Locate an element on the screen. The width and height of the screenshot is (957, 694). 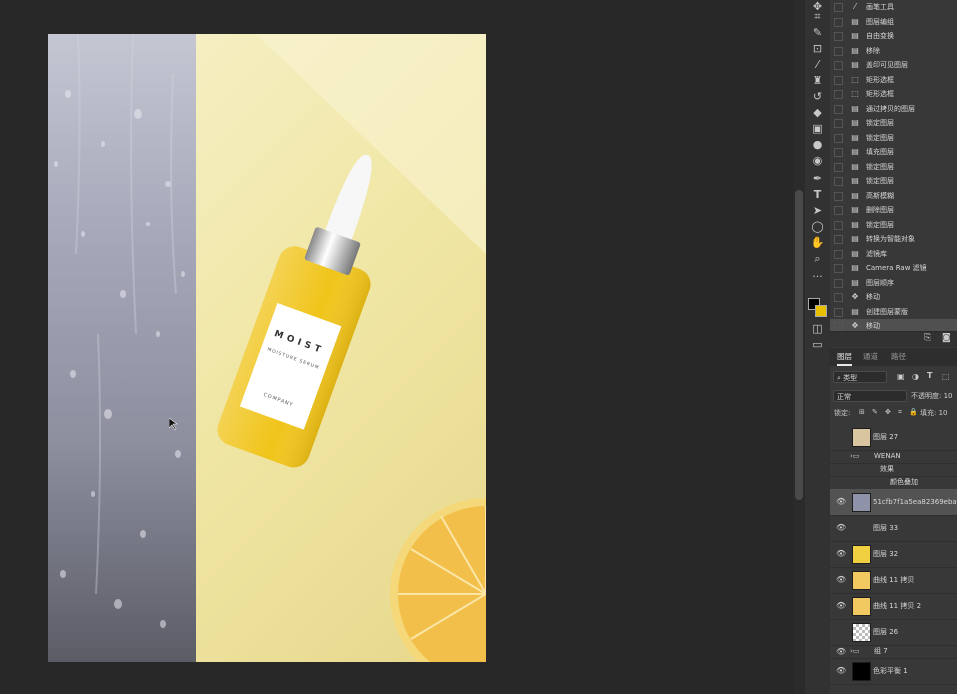
lock-paint-icon: ✎ is located at coordinates (875, 412).